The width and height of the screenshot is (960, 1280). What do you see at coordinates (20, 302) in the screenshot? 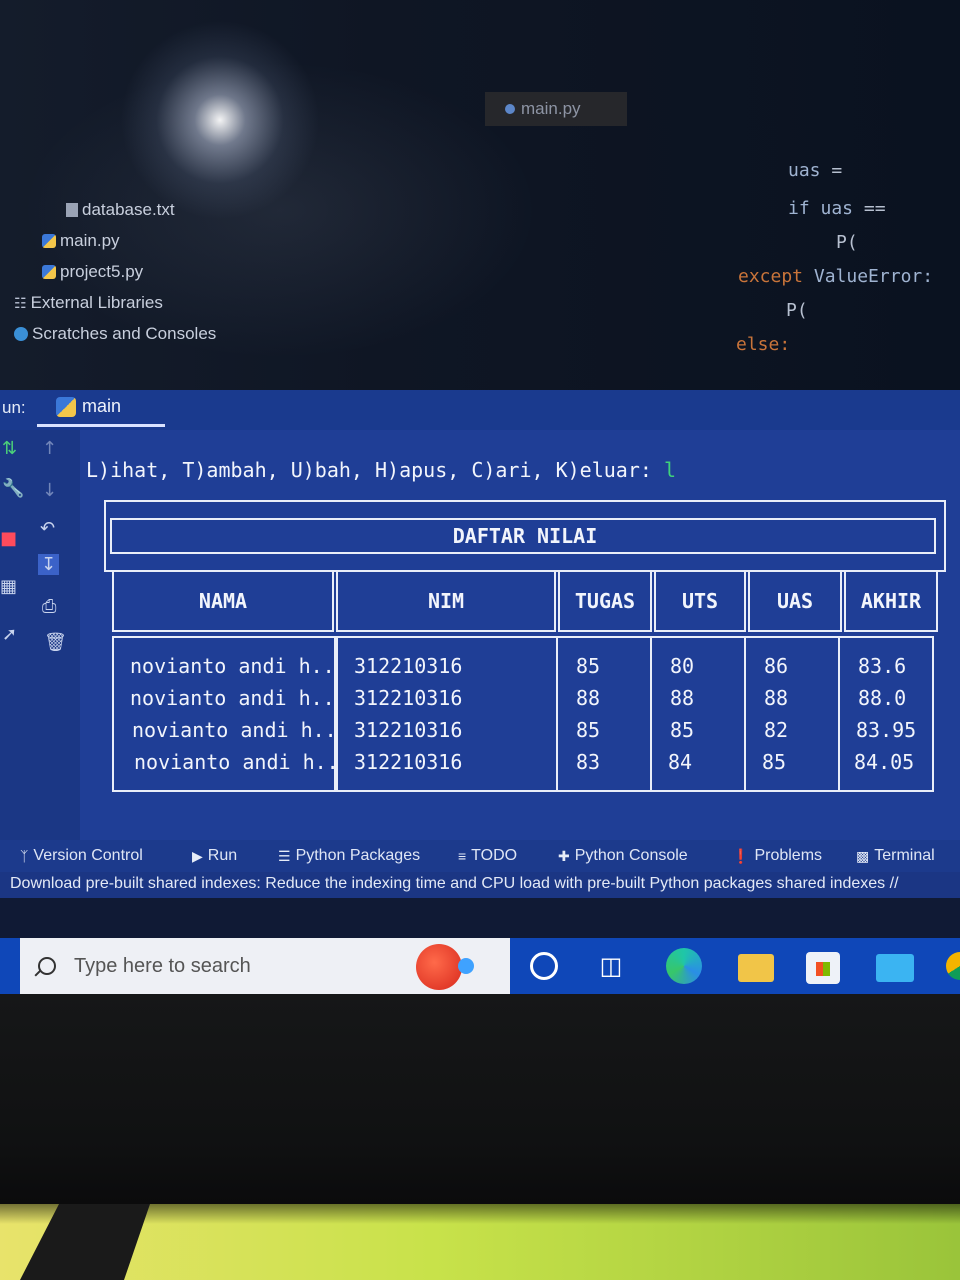
I see `libraries-icon: ☷` at bounding box center [20, 302].